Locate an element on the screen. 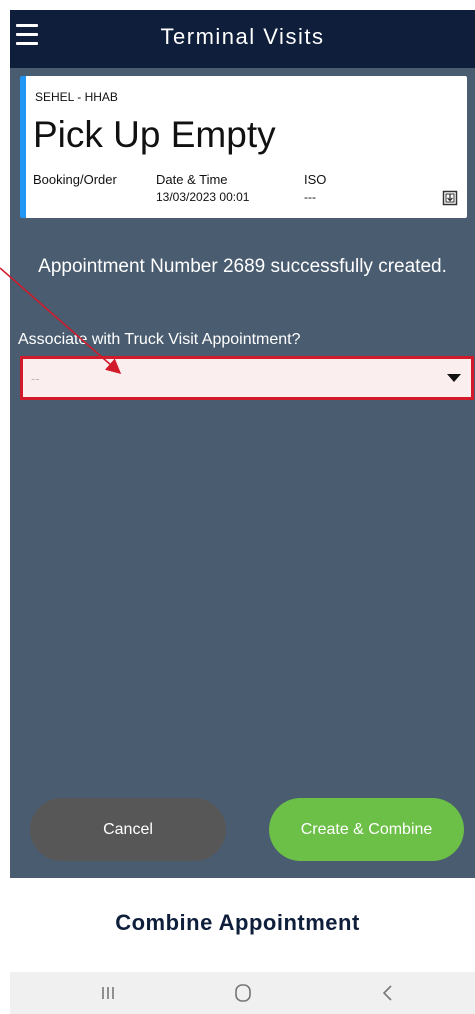  export-icon is located at coordinates (450, 198).